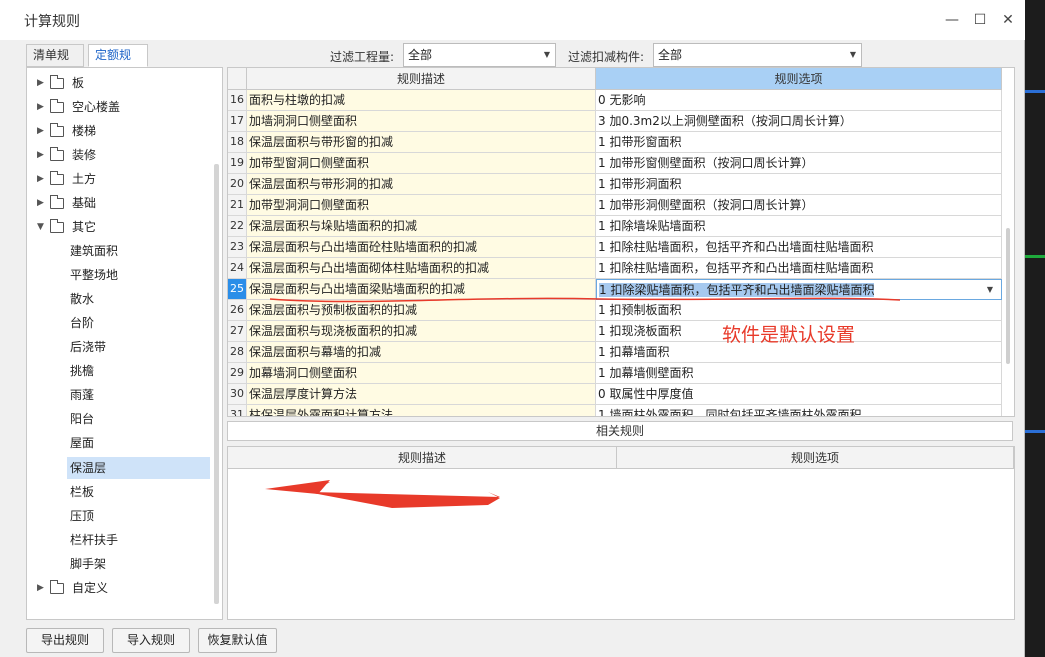 The image size is (1045, 657). I want to click on tree-item-hollow-floor: ▶ 空心楼盖, so click(122, 107).